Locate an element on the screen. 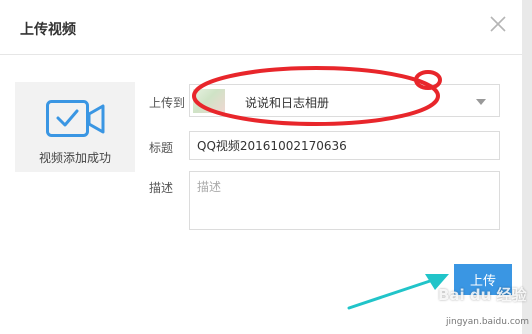 This screenshot has width=532, height=334. description-textarea is located at coordinates (344, 200).